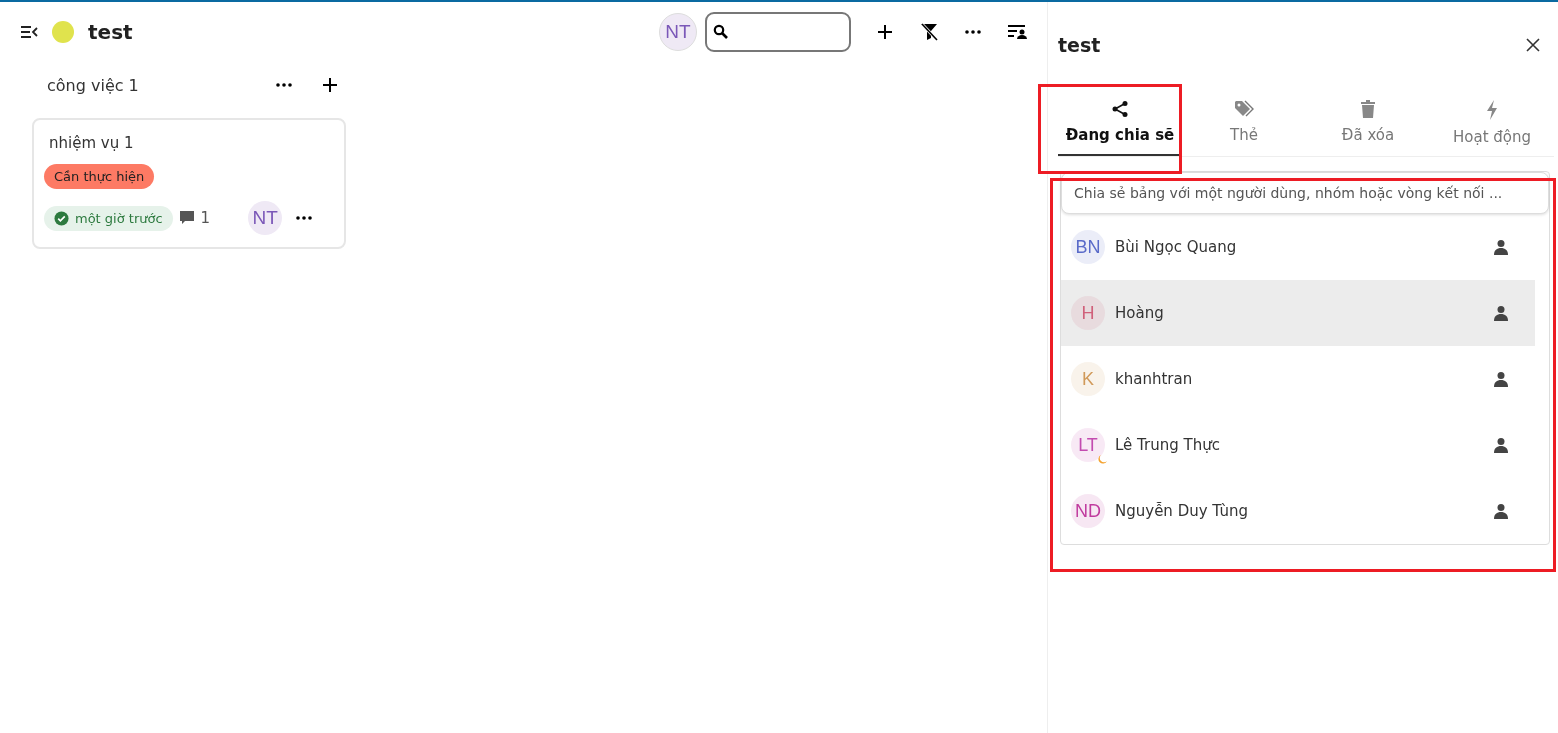 The image size is (1558, 733). I want to click on board-title: test, so click(110, 32).